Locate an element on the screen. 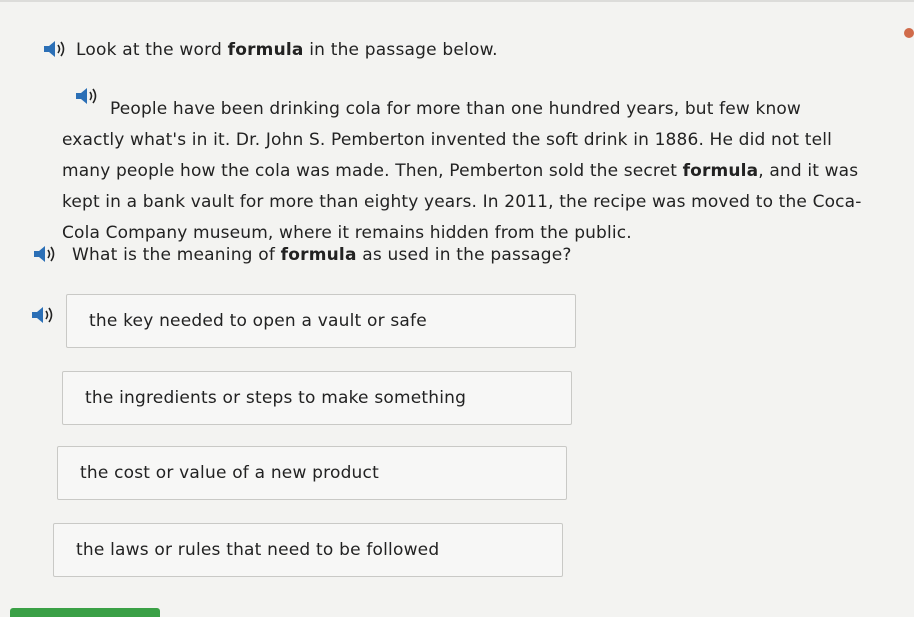  answer-choice-label: the cost or value of a new product is located at coordinates (229, 473).